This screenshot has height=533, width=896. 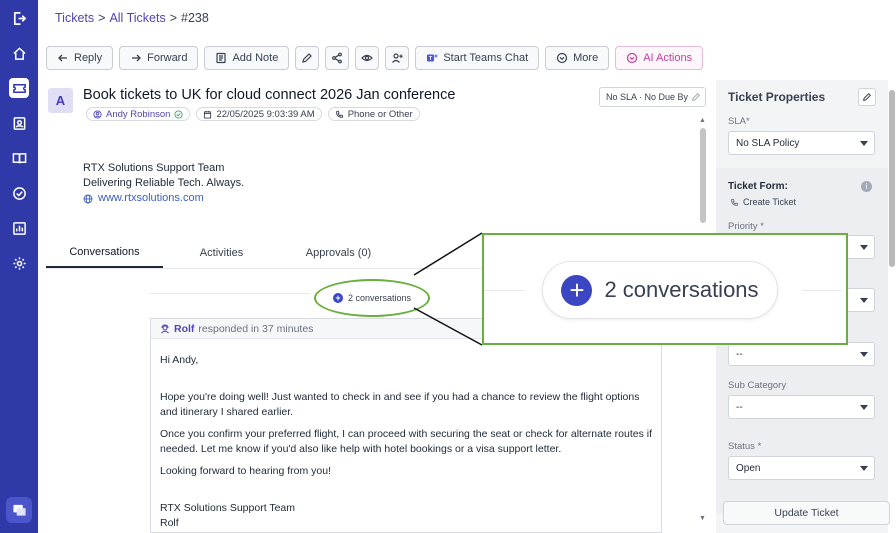 What do you see at coordinates (19, 263) in the screenshot?
I see `settings-icon` at bounding box center [19, 263].